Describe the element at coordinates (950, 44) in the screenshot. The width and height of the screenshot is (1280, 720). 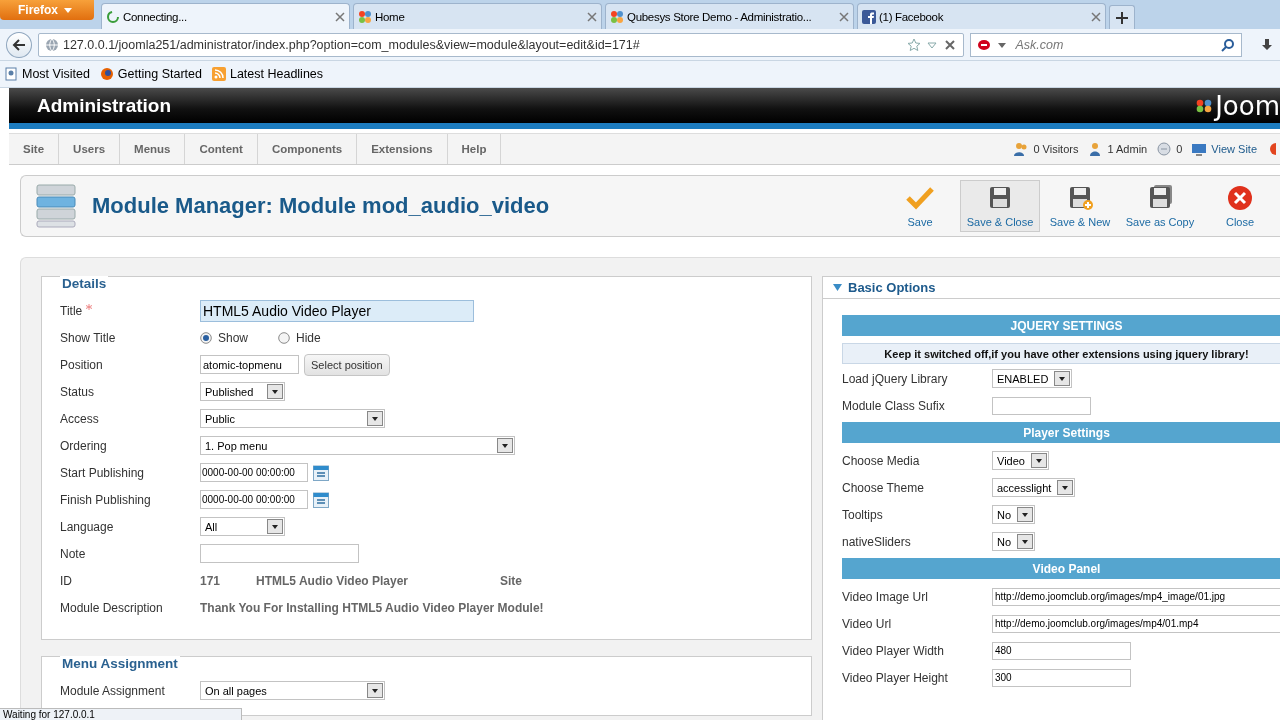
I see `stop-icon` at that location.